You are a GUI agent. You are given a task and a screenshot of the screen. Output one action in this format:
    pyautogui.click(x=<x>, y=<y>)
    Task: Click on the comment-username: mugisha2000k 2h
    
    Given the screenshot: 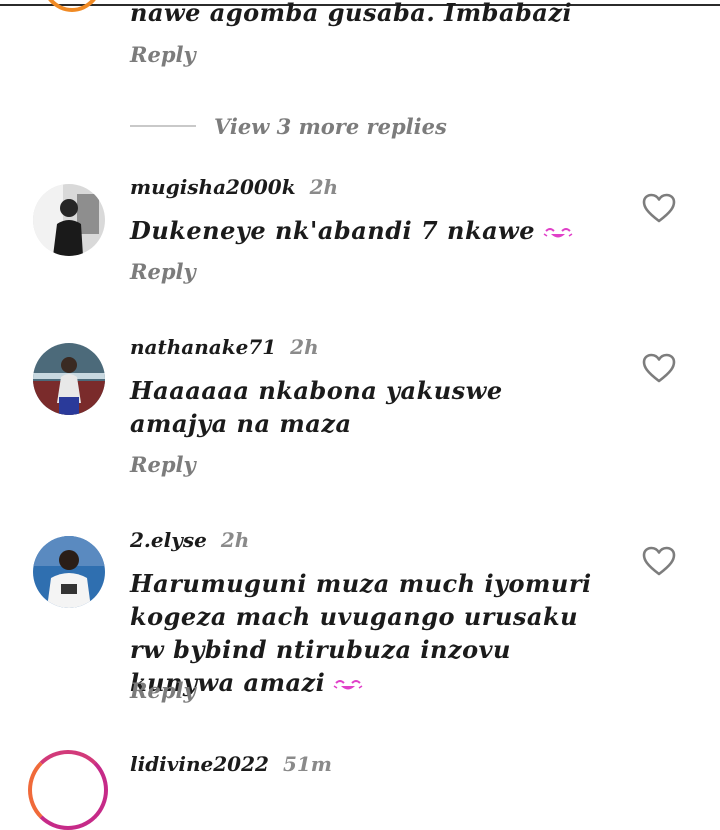 What is the action you would take?
    pyautogui.click(x=234, y=187)
    